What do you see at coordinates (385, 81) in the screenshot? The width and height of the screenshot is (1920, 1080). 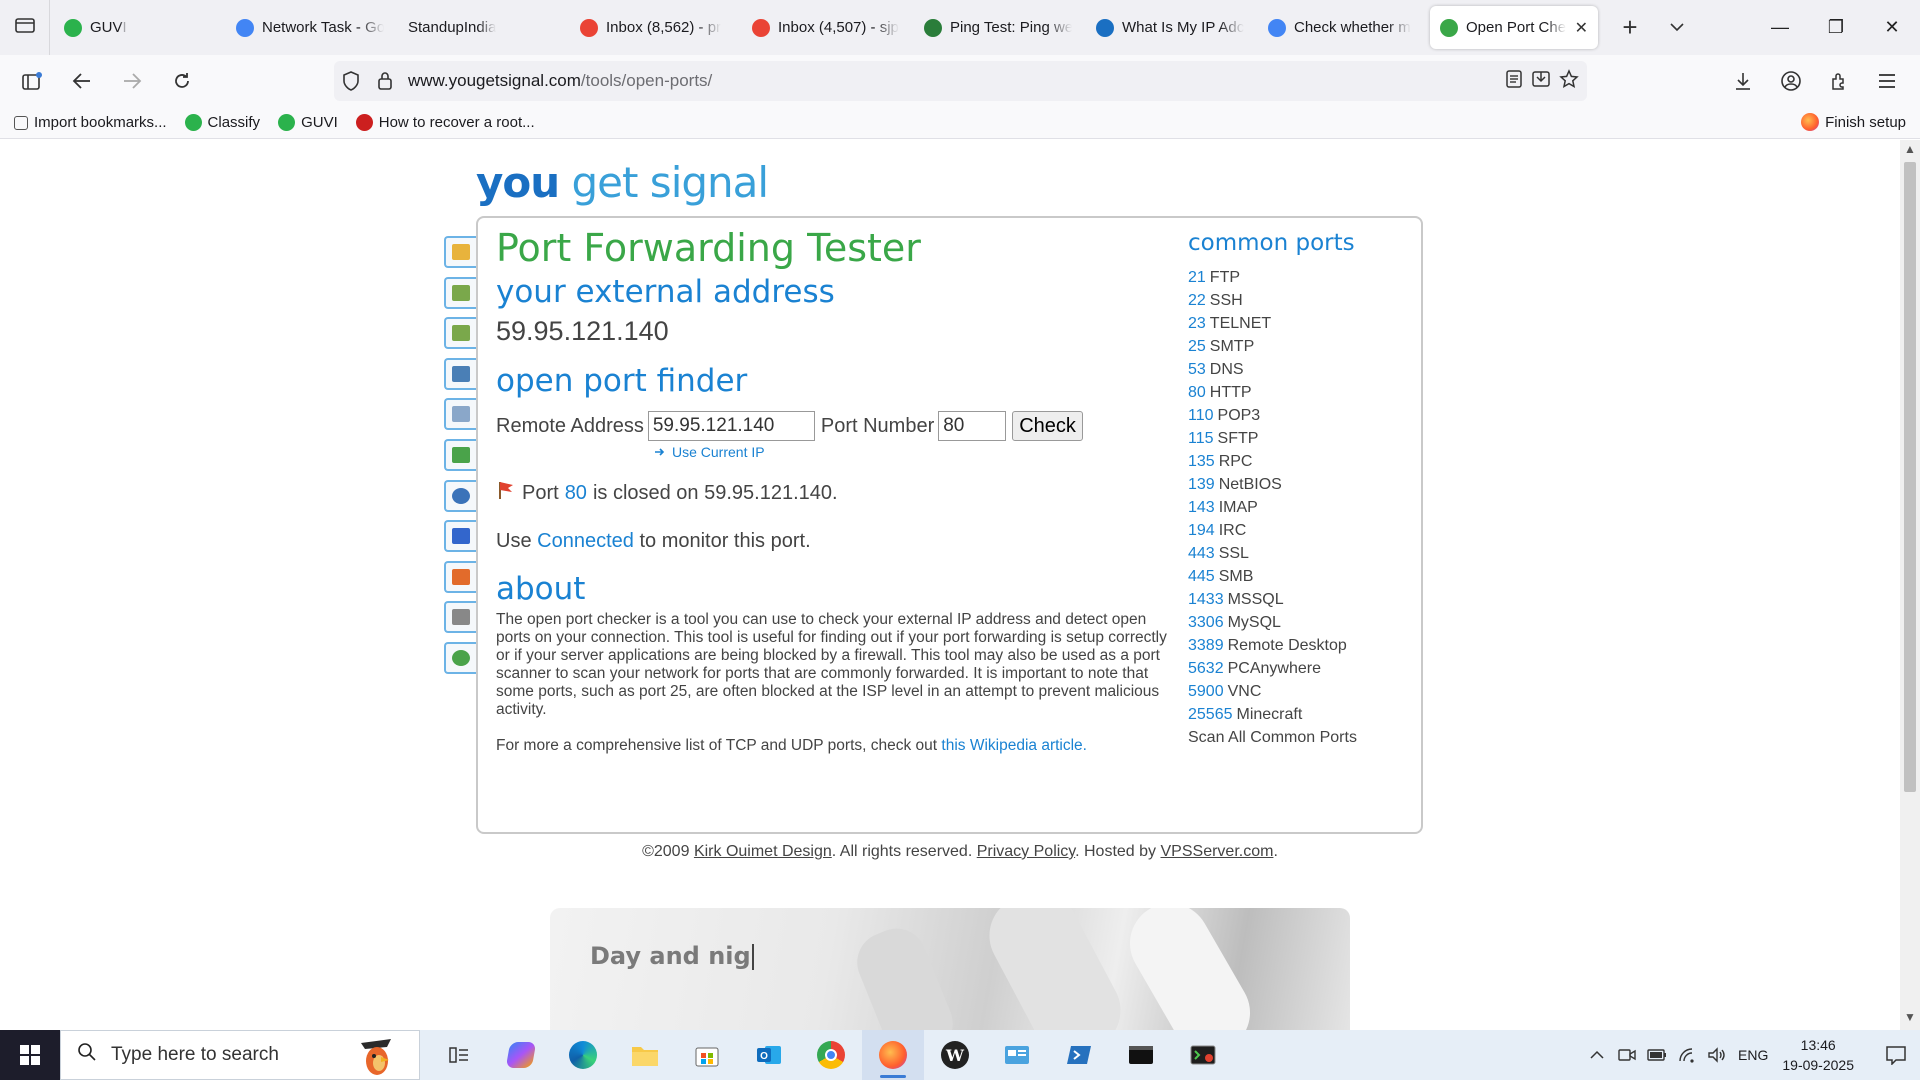 I see `lock-icon` at bounding box center [385, 81].